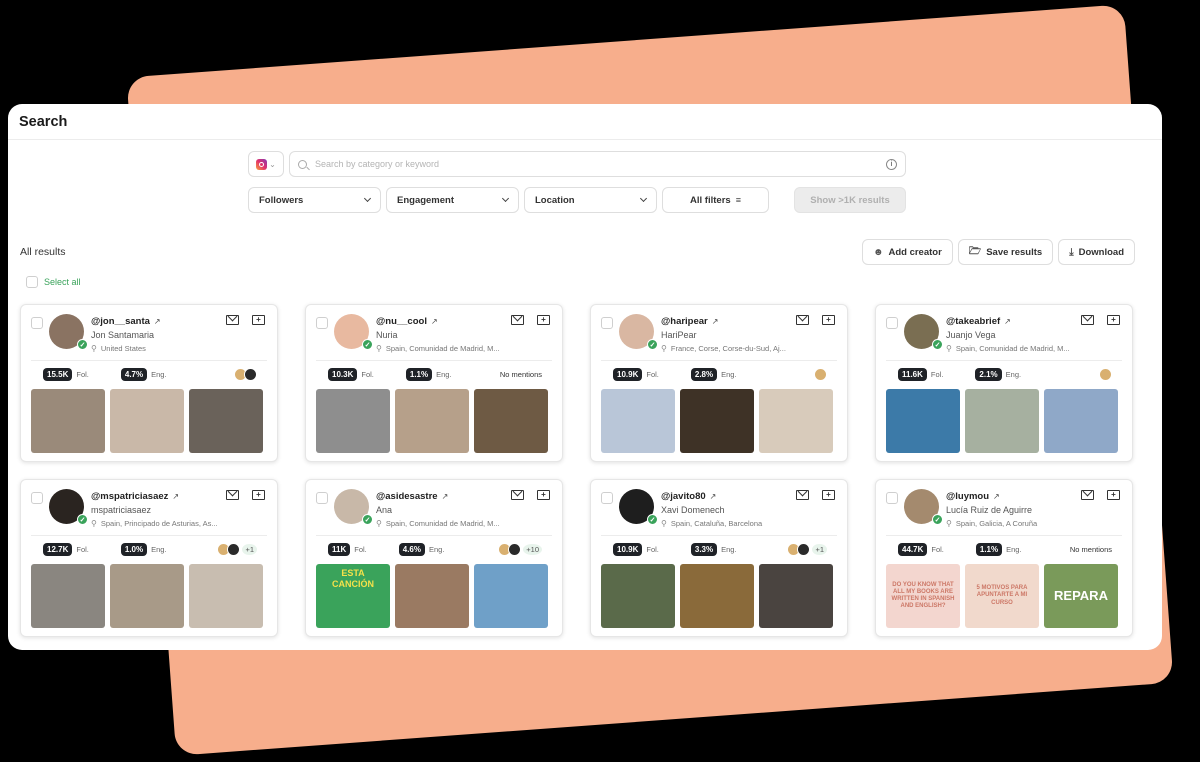 The width and height of the screenshot is (1200, 762). I want to click on mention-more-count: +10, so click(532, 549).